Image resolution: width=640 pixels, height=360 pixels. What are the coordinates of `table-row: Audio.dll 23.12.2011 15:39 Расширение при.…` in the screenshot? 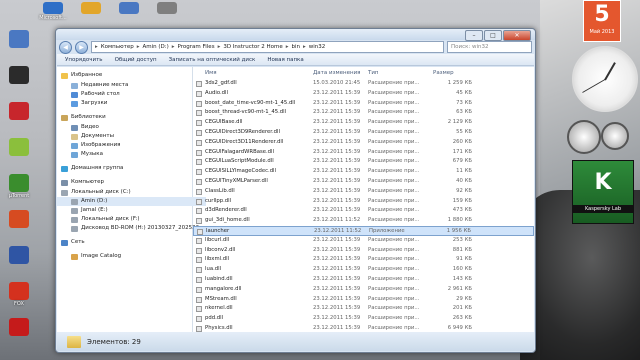 It's located at (363, 94).